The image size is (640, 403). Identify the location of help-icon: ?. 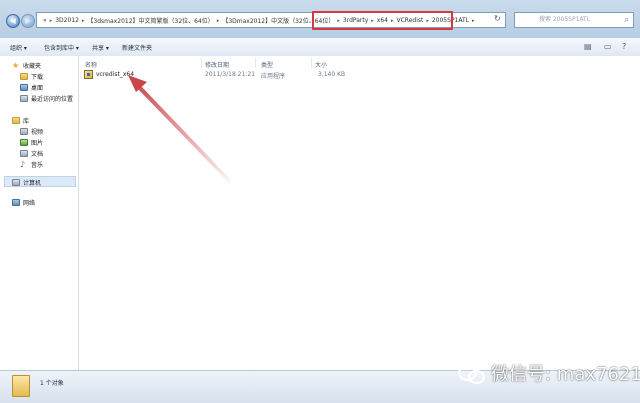
(624, 46).